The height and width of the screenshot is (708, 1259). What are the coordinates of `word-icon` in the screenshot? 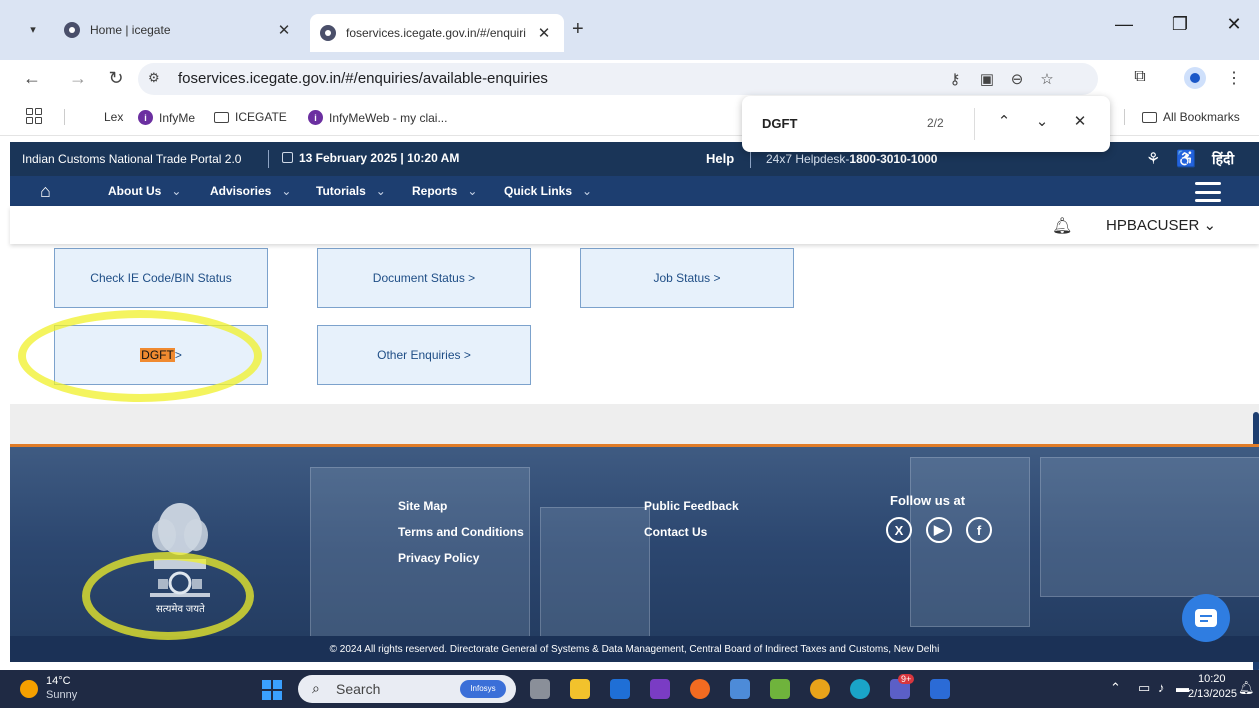 It's located at (940, 689).